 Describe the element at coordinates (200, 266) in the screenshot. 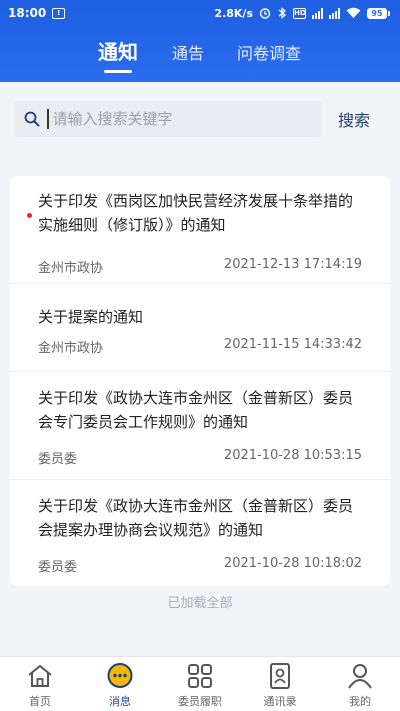

I see `notice-meta: 金州市政协 2021-12-13 17:14:19` at that location.